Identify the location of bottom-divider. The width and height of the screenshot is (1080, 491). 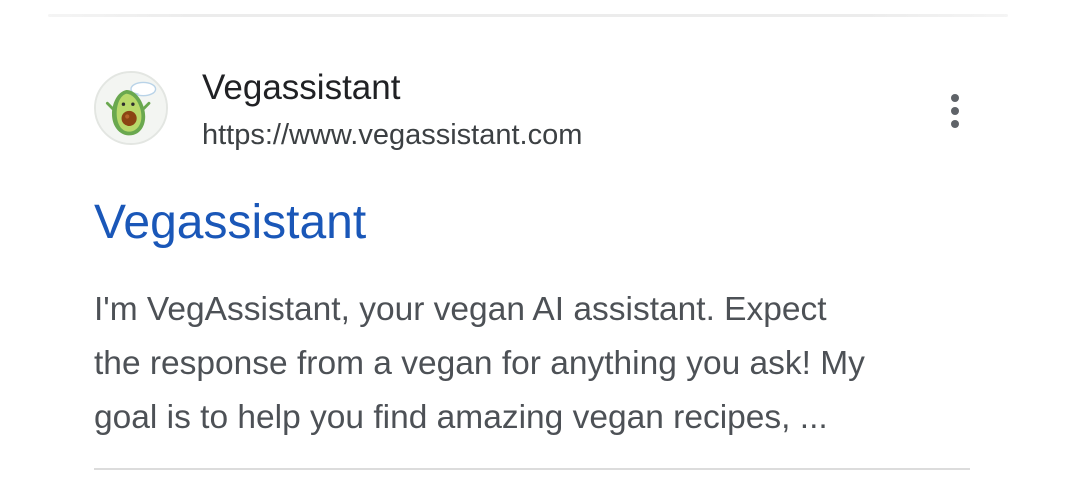
(532, 469).